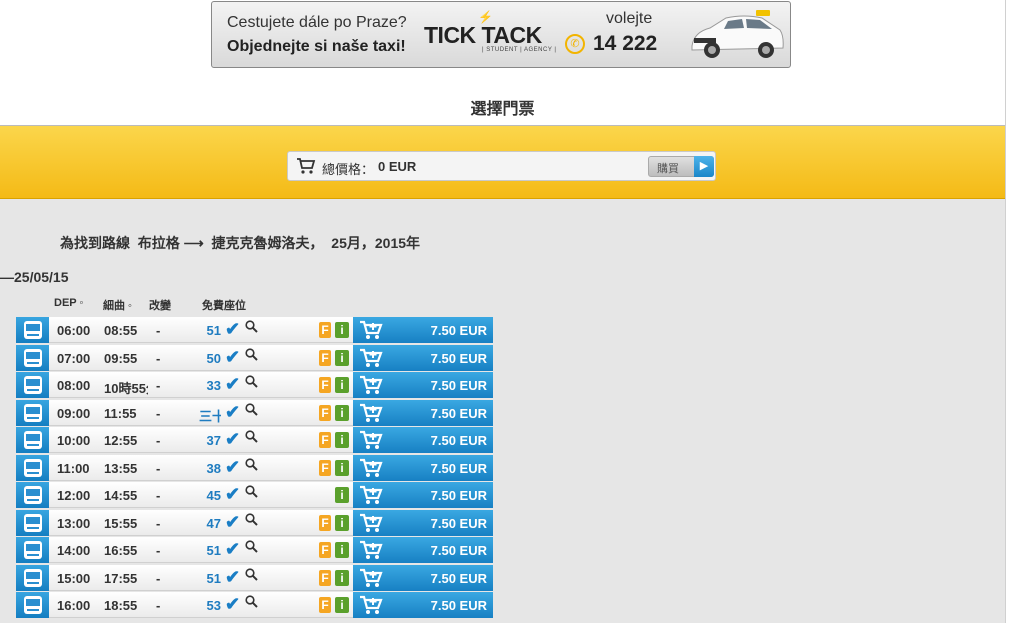 The image size is (1024, 623). I want to click on free-seats: 47, so click(213, 523).